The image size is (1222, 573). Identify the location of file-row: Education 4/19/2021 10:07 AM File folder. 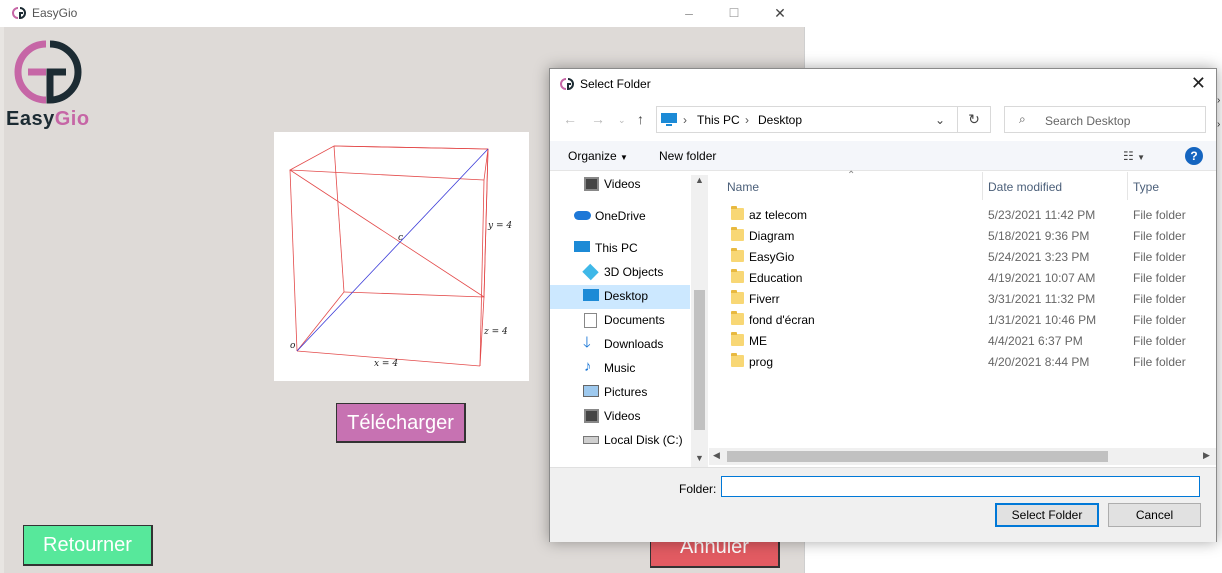
(962, 277).